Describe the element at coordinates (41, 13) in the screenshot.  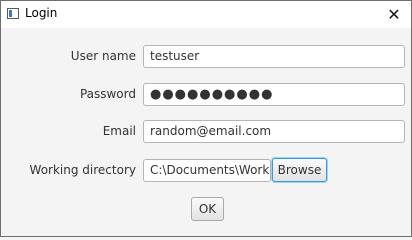
I see `window-title: Login` at that location.